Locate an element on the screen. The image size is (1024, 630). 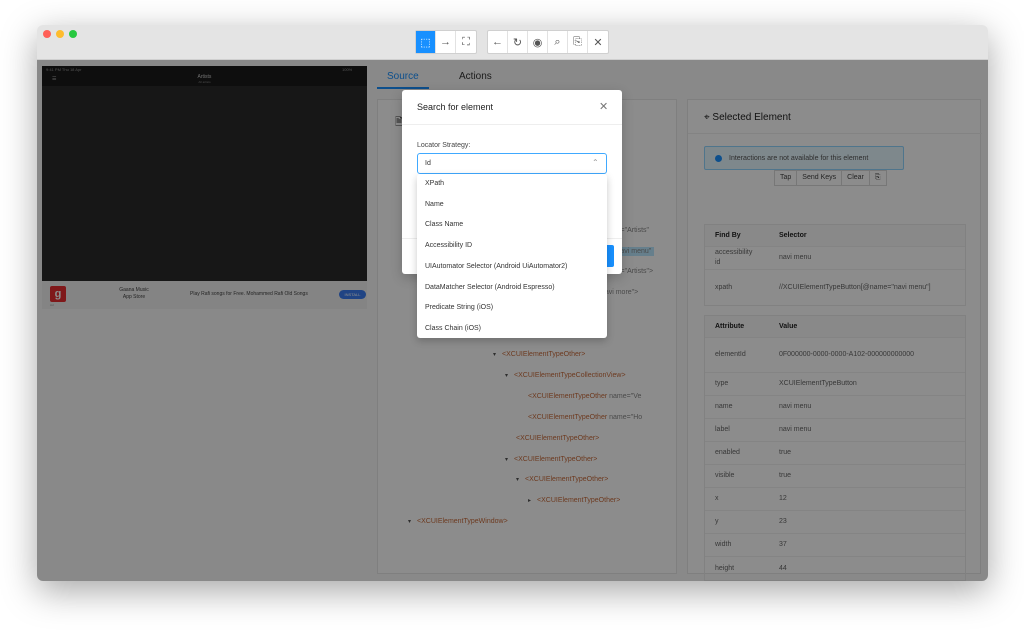
copy-icon: ⎘ is located at coordinates (578, 42).